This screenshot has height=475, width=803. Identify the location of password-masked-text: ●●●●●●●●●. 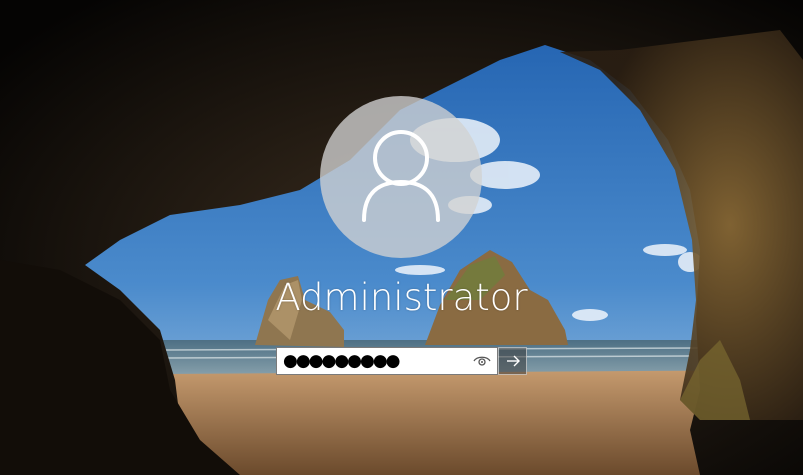
(342, 361).